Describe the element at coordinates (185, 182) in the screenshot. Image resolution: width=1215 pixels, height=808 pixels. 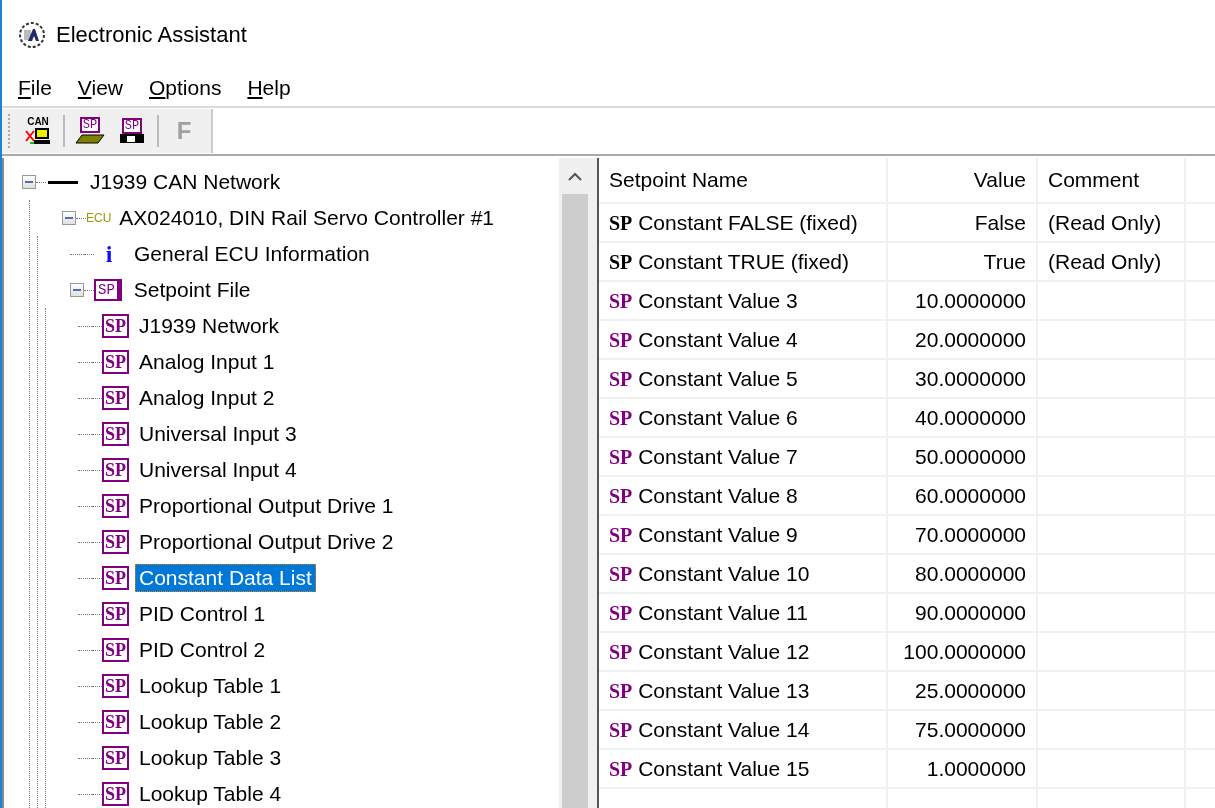
I see `tree-item: J1939 CAN Network` at that location.